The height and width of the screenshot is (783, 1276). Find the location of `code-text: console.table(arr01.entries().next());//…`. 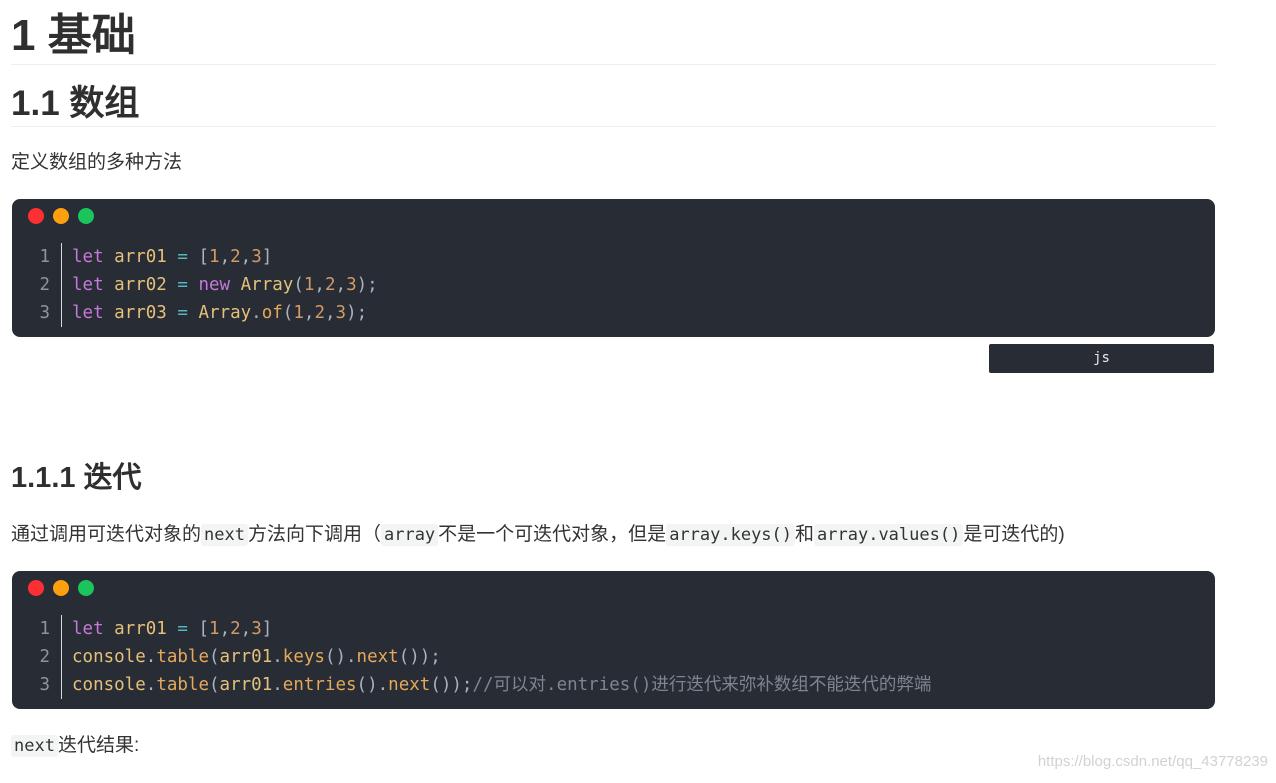

code-text: console.table(arr01.entries().next());//… is located at coordinates (496, 685).